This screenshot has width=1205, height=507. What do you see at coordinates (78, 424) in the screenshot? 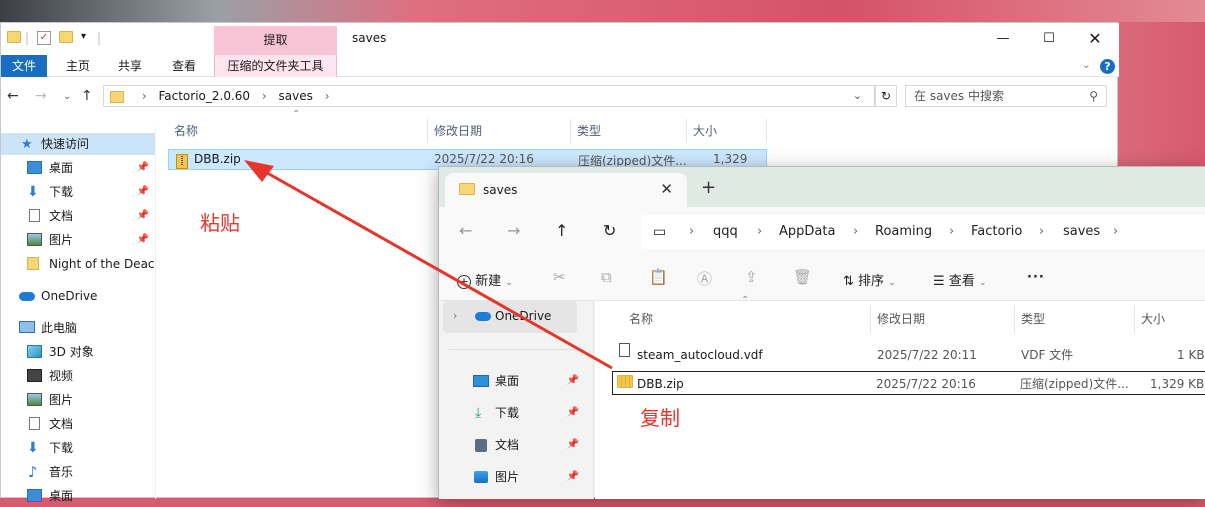
I see `sidebar-item-documents-pc: 文档` at bounding box center [78, 424].